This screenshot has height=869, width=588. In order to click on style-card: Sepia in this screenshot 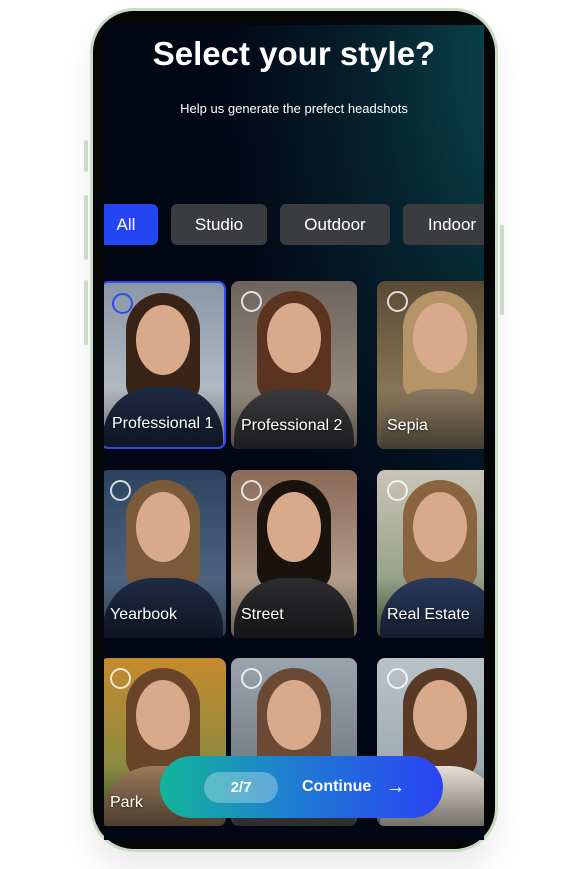, I will do `click(430, 365)`.